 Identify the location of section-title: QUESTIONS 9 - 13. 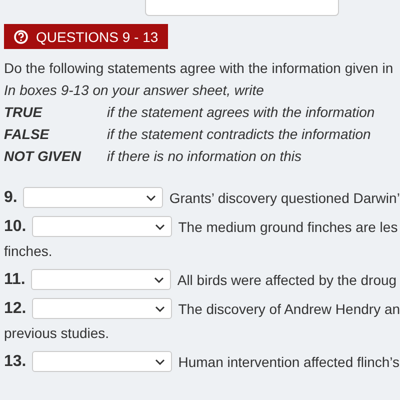
(97, 36).